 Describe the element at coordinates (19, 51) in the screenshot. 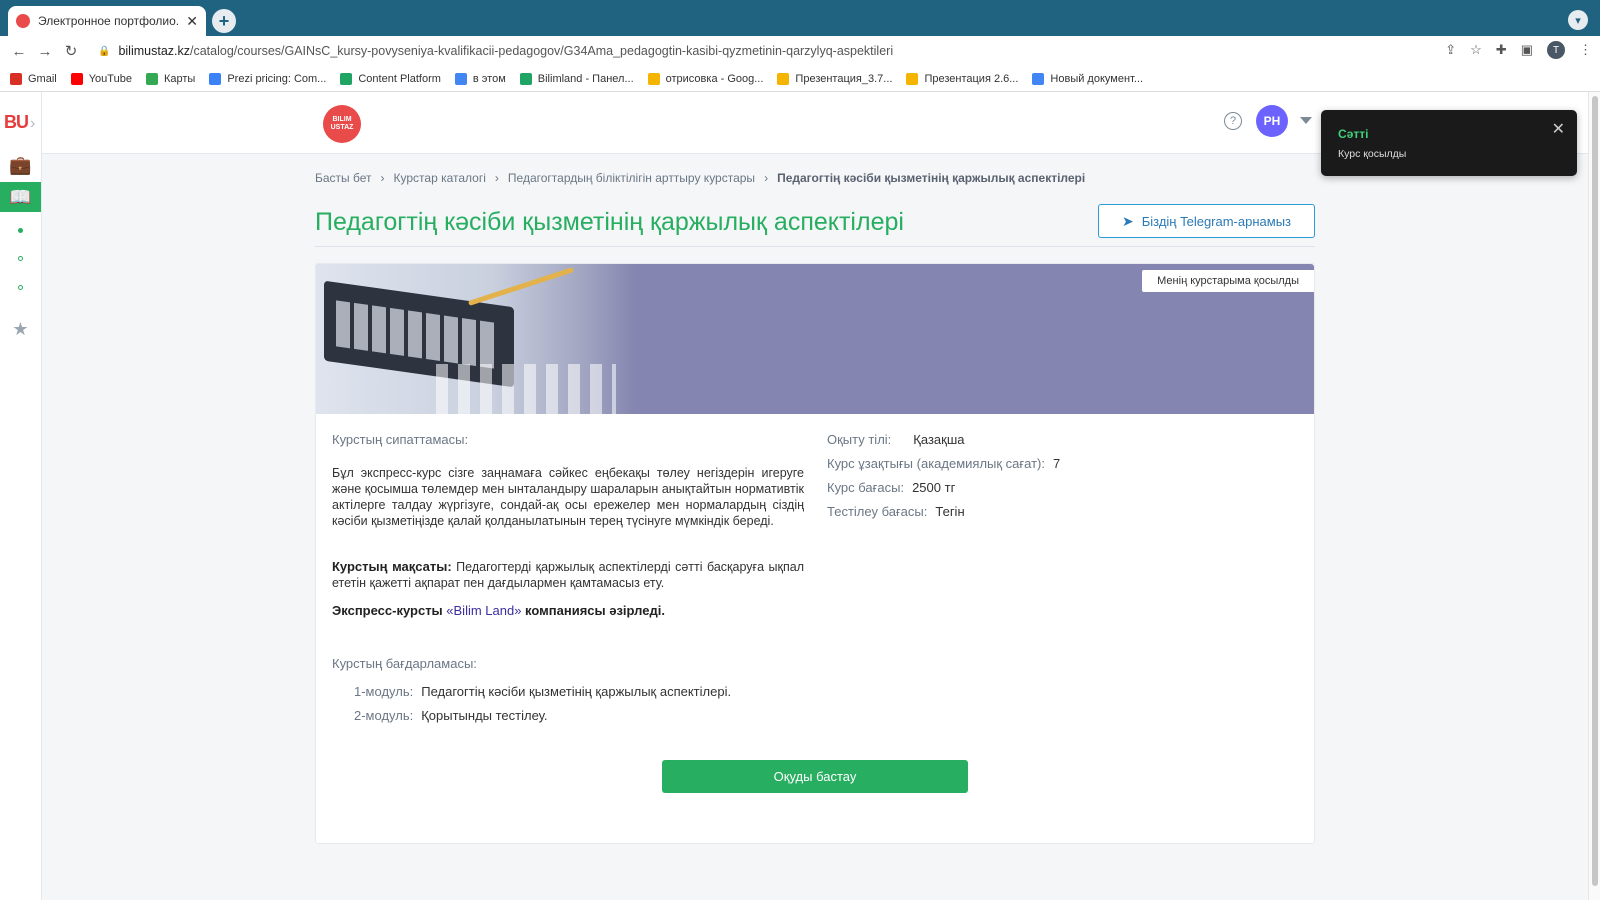

I see `back-arrow-icon: ←` at that location.